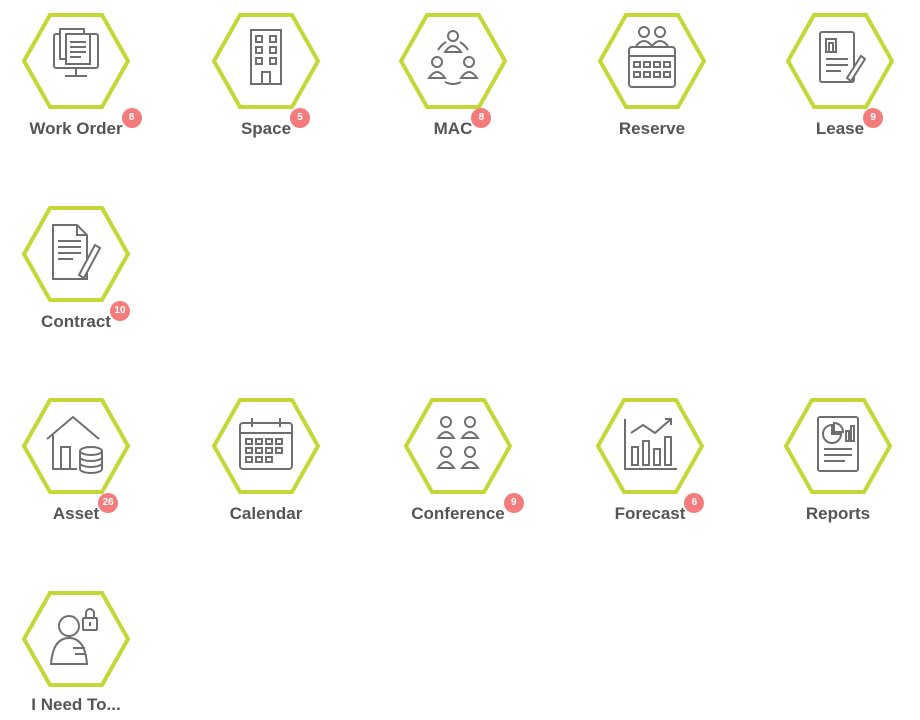 This screenshot has height=720, width=920. I want to click on tile-reports: Reports, so click(851, 462).